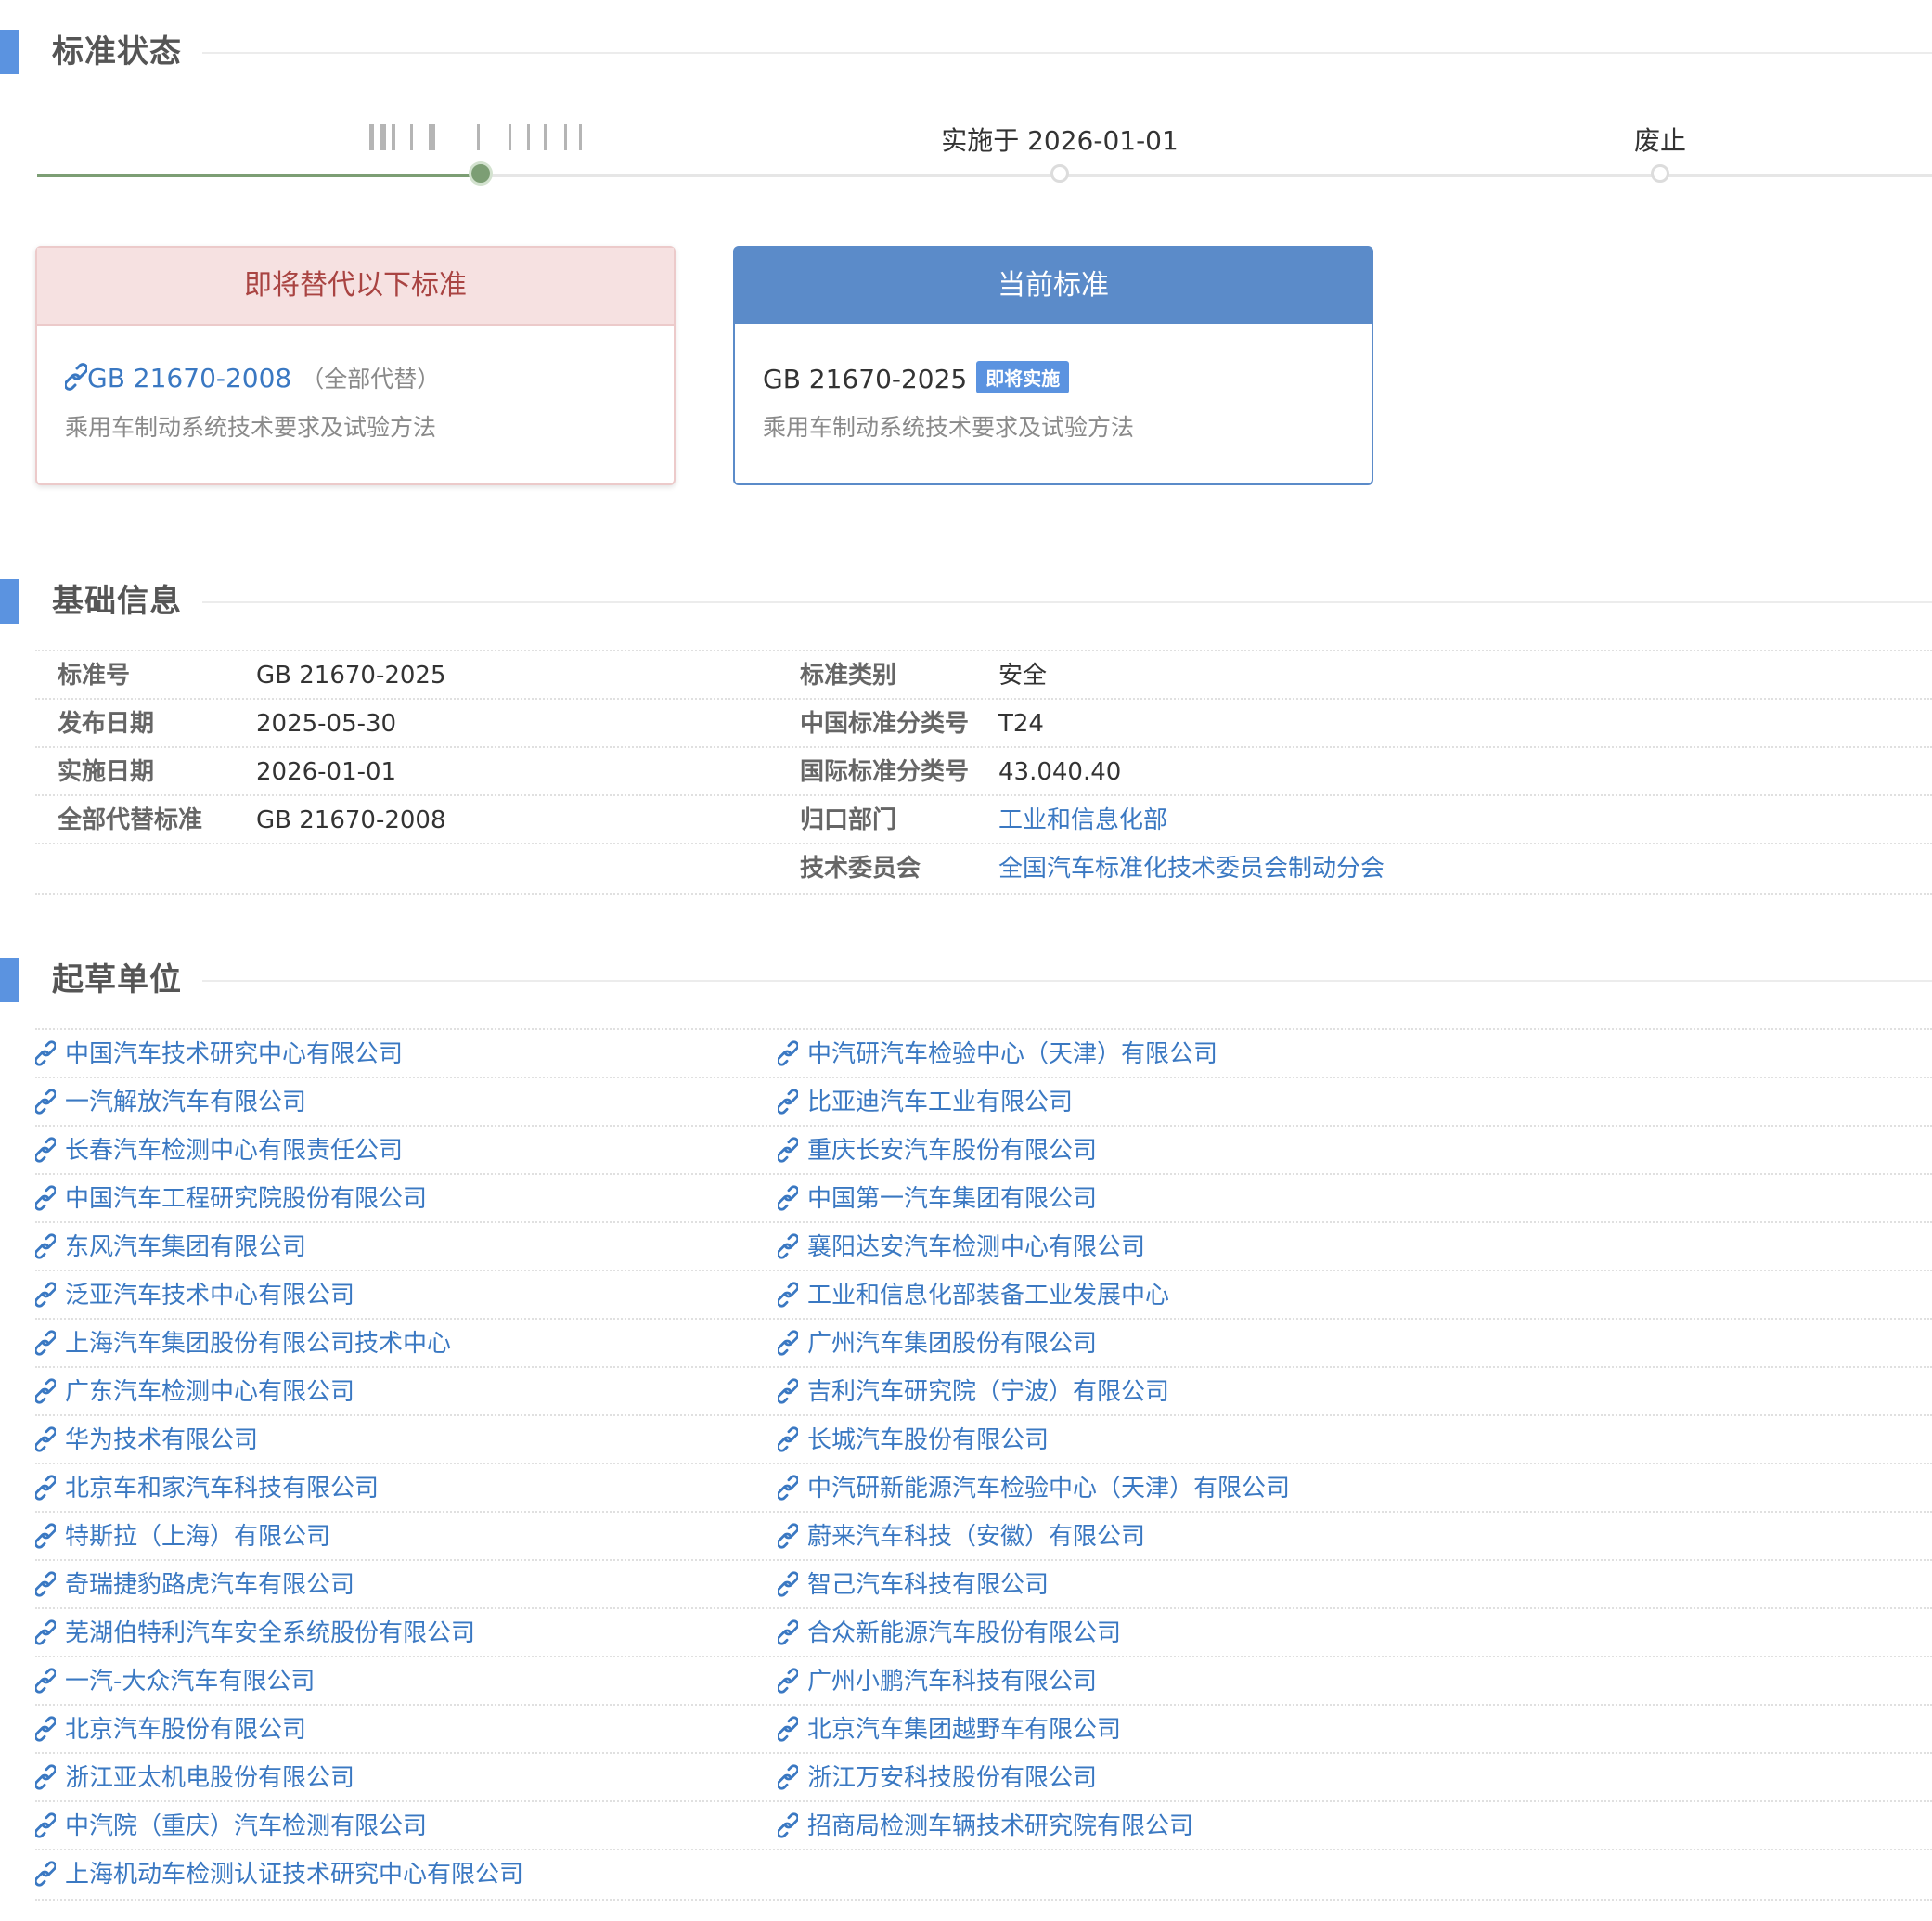 The height and width of the screenshot is (1921, 1932). I want to click on drafter-row: 中国汽车工程研究院股份有限公司 中国第一汽车集团有限公司, so click(982, 1198).